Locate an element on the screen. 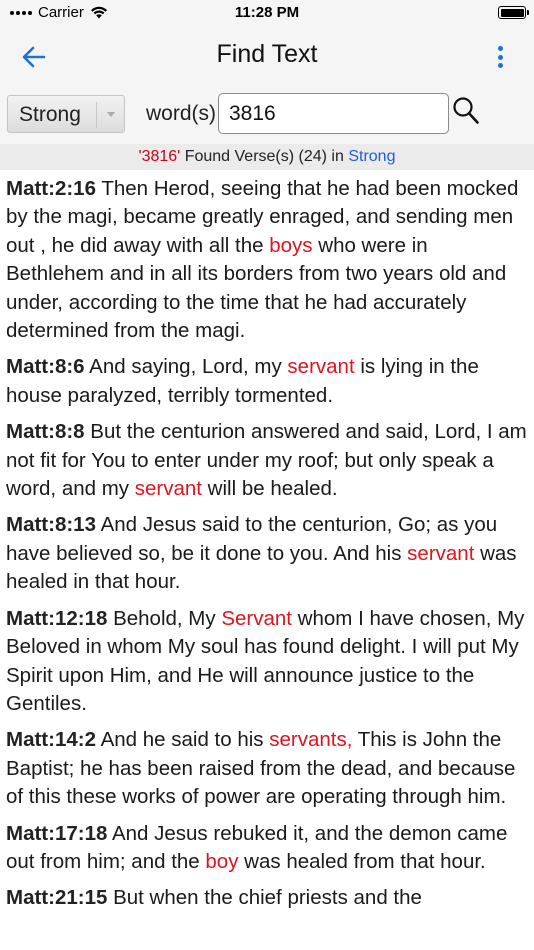  more-vertical-icon is located at coordinates (500, 57).